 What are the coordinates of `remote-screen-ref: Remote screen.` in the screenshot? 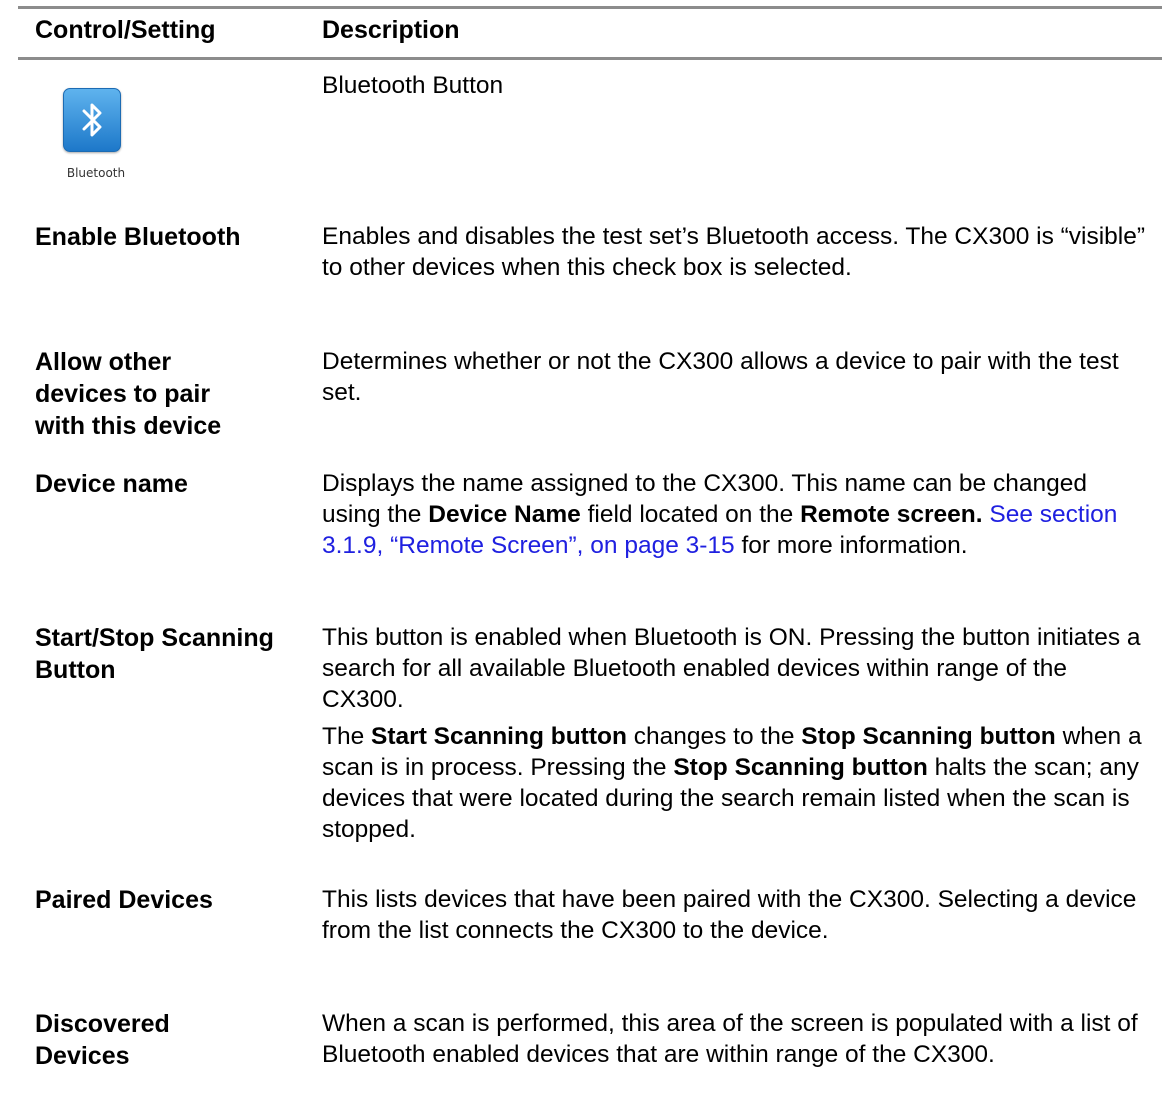 It's located at (891, 514).